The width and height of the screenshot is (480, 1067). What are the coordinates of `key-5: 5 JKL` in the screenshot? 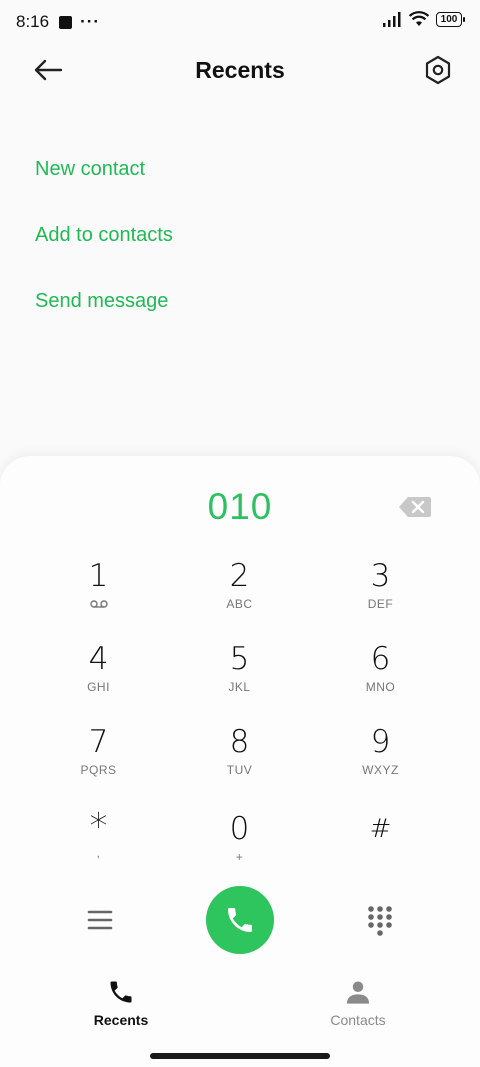 It's located at (239, 675).